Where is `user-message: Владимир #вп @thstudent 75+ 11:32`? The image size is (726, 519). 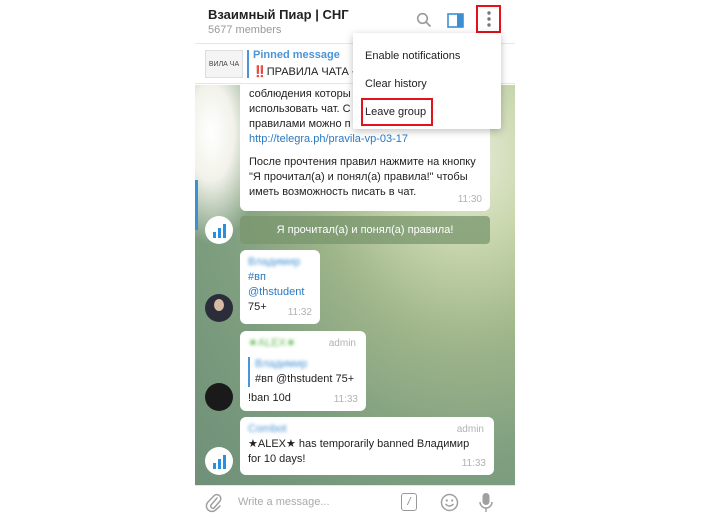 user-message: Владимир #вп @thstudent 75+ 11:32 is located at coordinates (280, 287).